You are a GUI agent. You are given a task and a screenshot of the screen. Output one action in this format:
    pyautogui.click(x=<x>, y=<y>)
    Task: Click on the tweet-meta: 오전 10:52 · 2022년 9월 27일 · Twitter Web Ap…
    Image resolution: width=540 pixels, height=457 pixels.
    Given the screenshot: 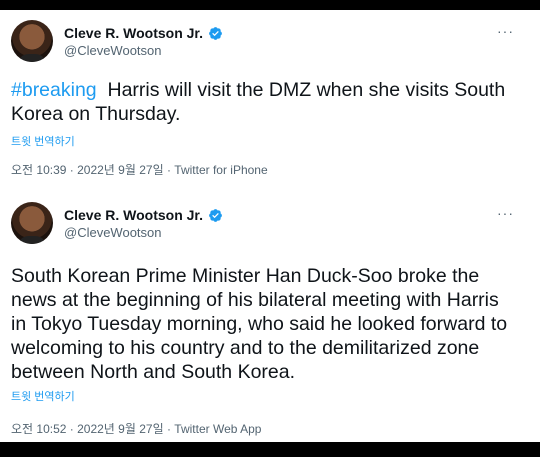 What is the action you would take?
    pyautogui.click(x=136, y=428)
    